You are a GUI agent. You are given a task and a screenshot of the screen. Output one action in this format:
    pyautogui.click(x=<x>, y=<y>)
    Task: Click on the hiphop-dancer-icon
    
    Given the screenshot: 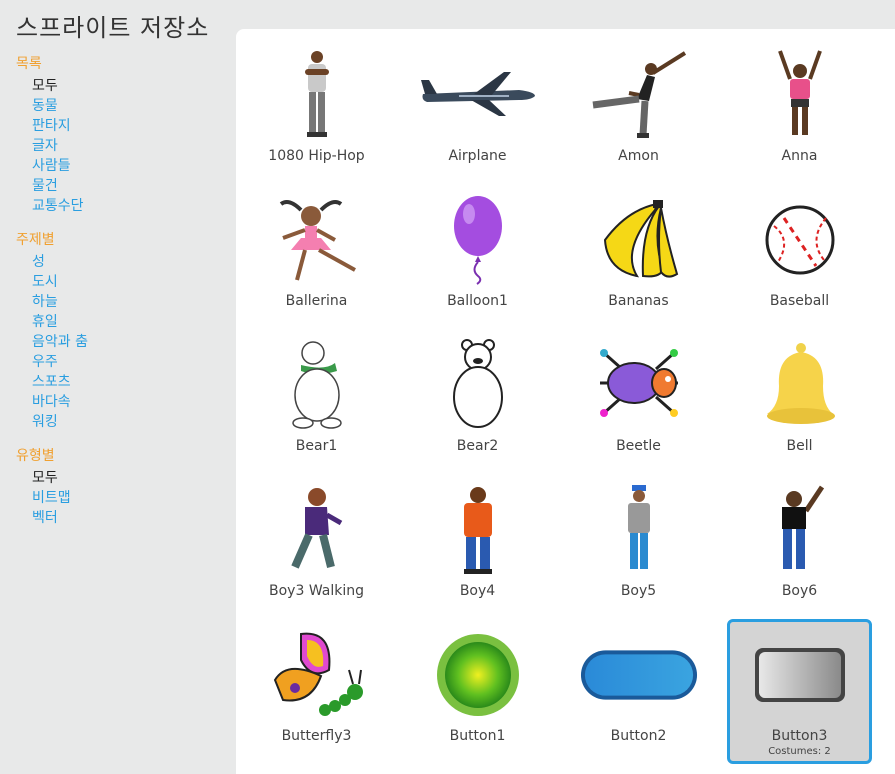 What is the action you would take?
    pyautogui.click(x=316, y=95)
    